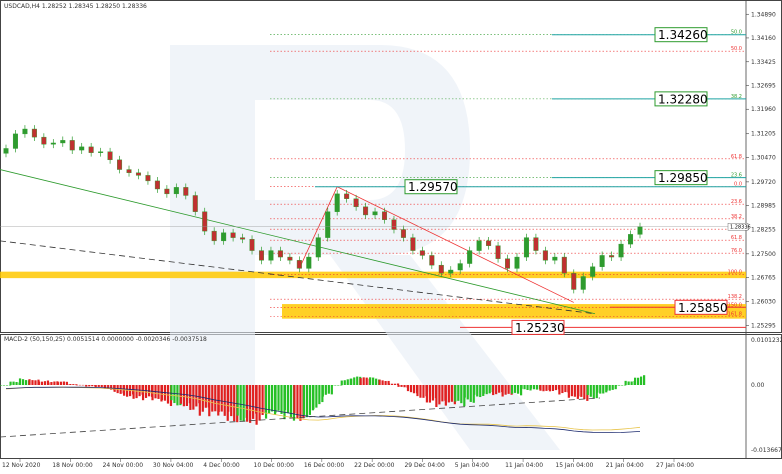  What do you see at coordinates (763, 229) in the screenshot?
I see `price-tick-label: 1.28255` at bounding box center [763, 229].